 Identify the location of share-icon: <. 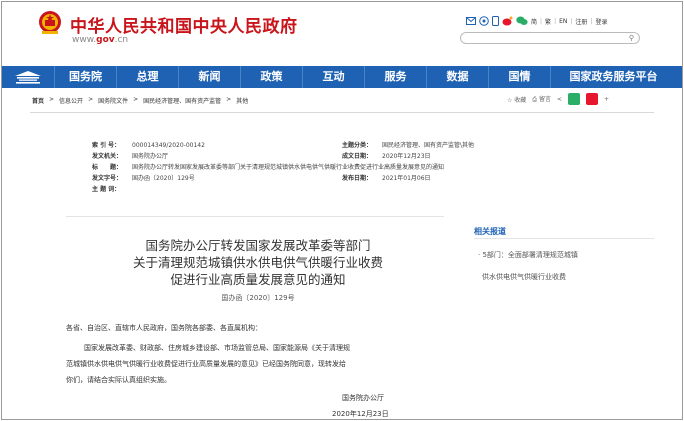
(559, 99).